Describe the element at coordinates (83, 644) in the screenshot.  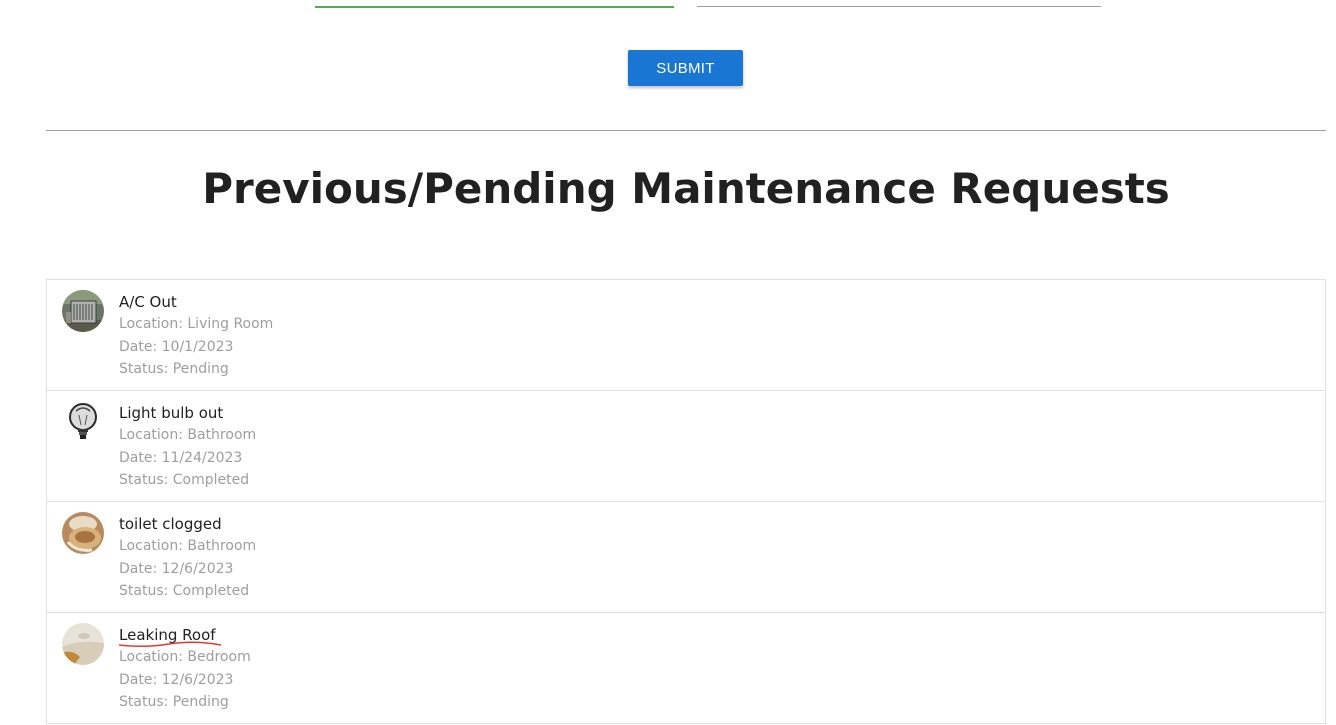
I see `roof-leak-photo-icon` at that location.